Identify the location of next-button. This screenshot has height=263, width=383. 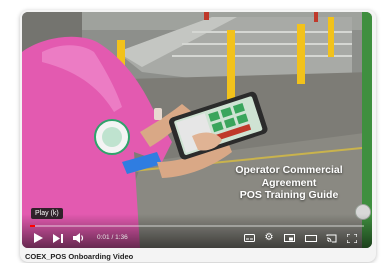
(58, 238).